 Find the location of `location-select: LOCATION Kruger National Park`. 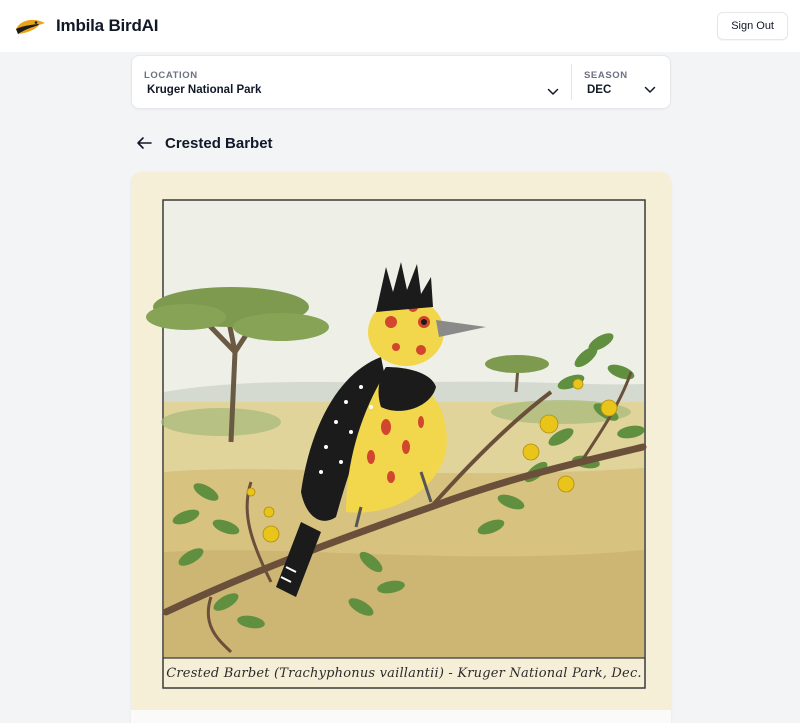

location-select: LOCATION Kruger National Park is located at coordinates (352, 82).